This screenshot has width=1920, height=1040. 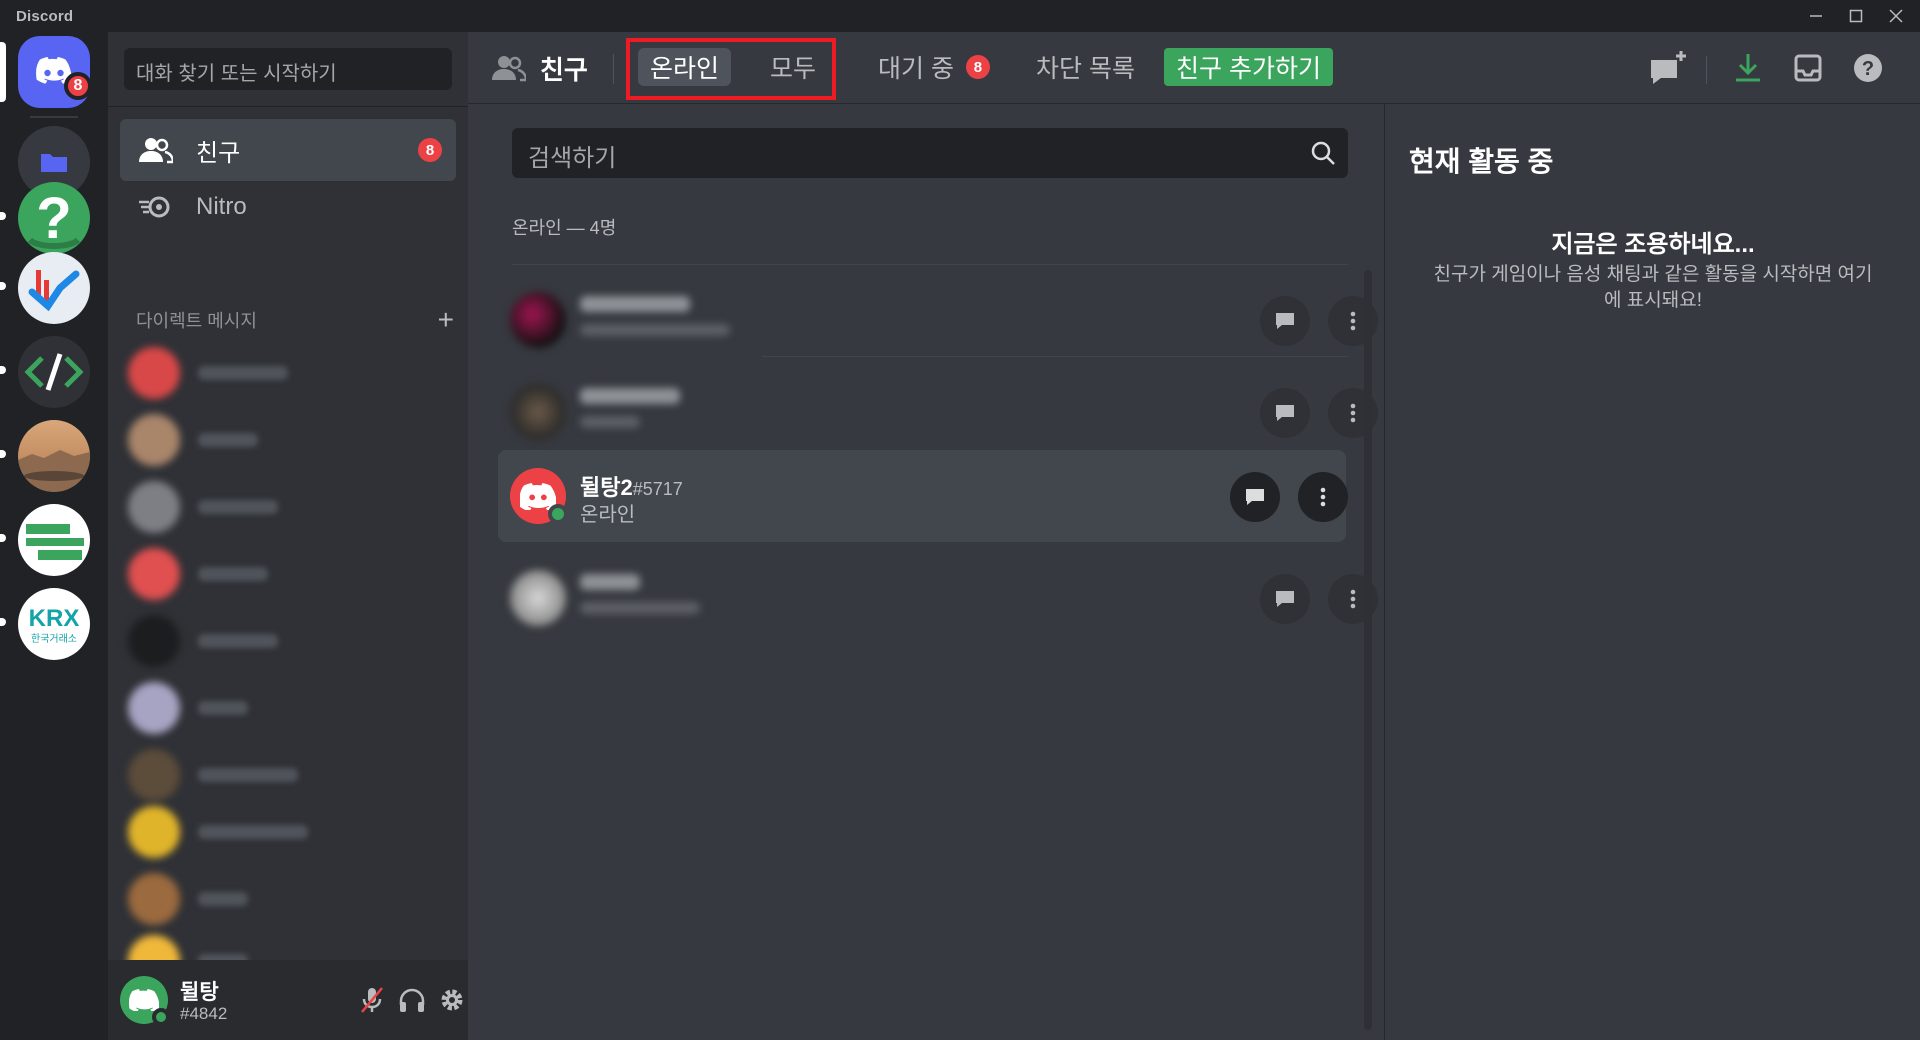 I want to click on server-krx: KRX 한국거래소, so click(x=54, y=624).